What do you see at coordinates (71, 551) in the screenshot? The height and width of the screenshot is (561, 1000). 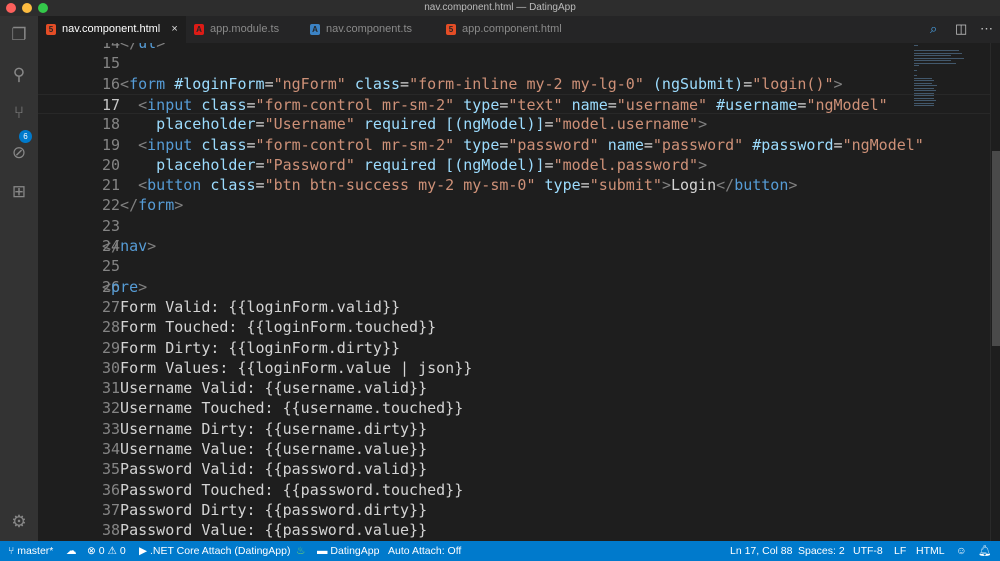 I see `sync-icon: ☁` at bounding box center [71, 551].